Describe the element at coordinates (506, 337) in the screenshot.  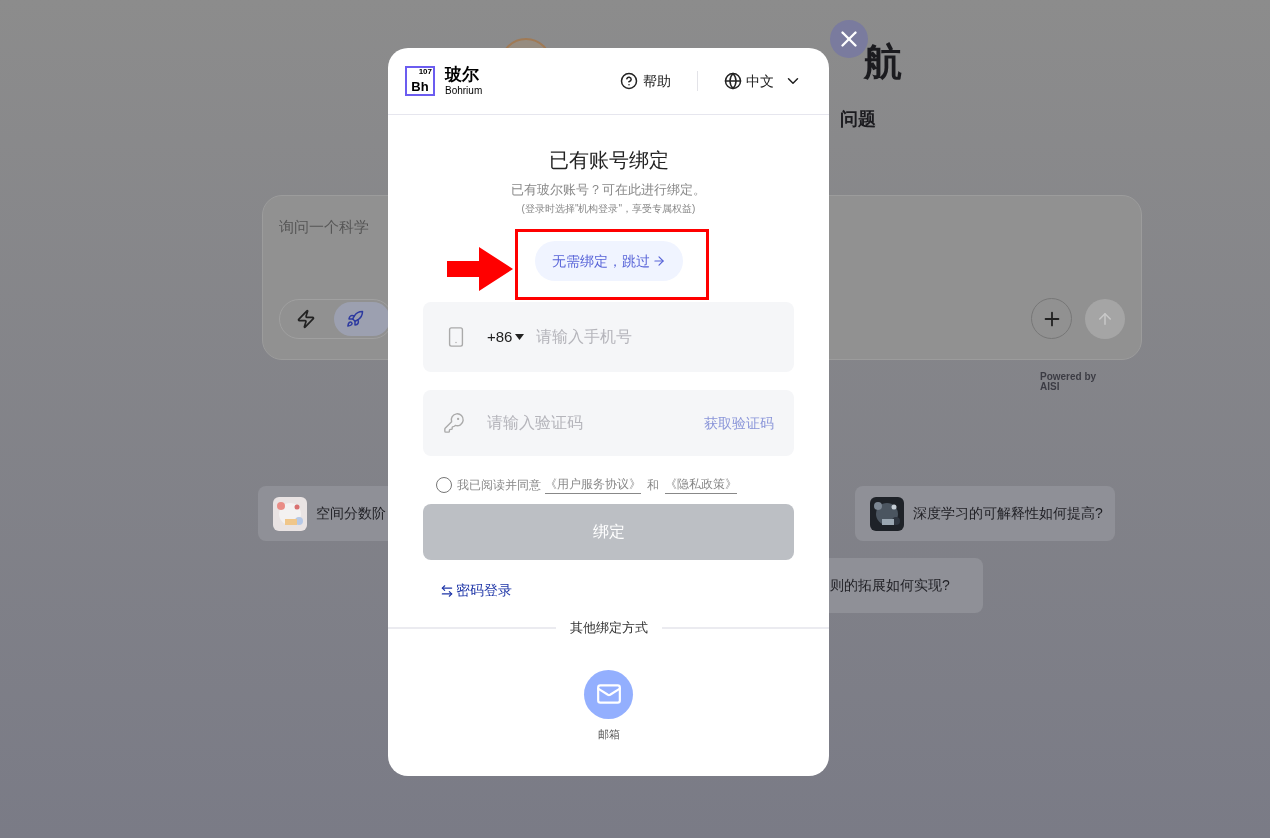
I see `country-code-selector: +86` at that location.